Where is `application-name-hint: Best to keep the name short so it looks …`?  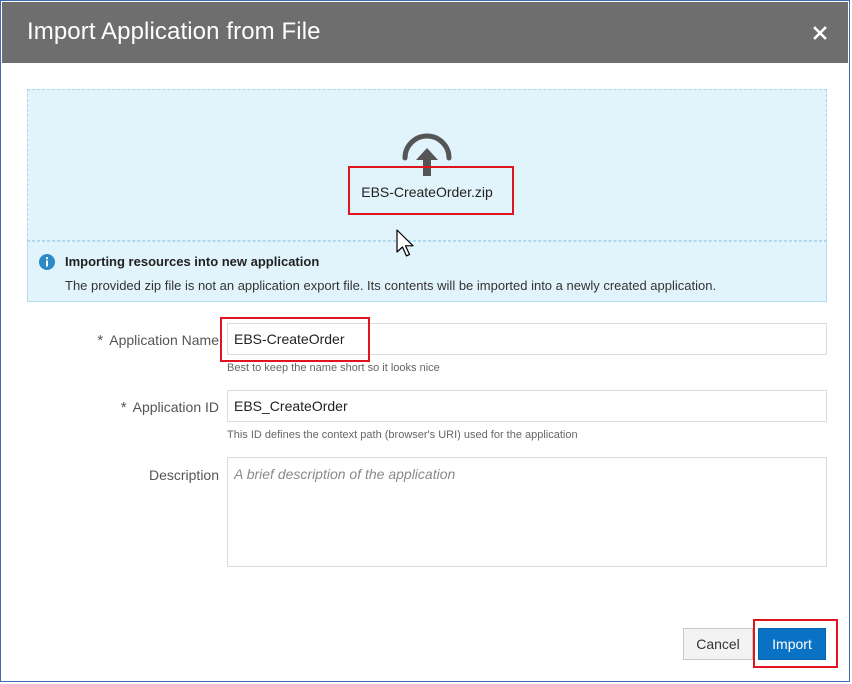 application-name-hint: Best to keep the name short so it looks … is located at coordinates (333, 368).